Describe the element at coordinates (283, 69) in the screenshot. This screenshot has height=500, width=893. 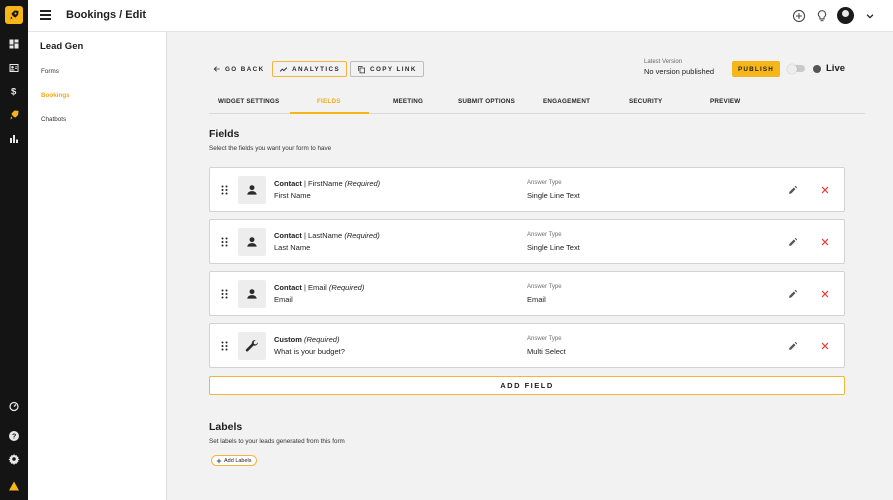
I see `trending-up-icon` at that location.